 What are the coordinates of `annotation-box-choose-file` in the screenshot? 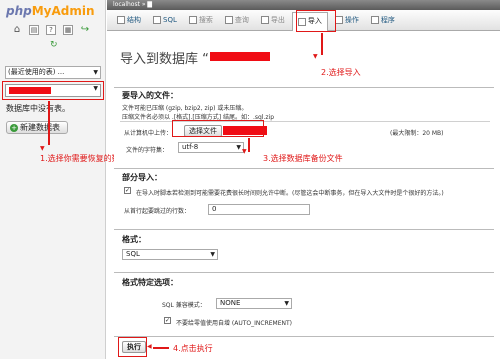 It's located at (218, 128).